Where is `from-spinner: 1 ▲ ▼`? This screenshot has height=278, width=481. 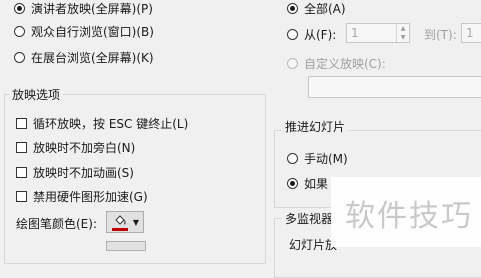 from-spinner: 1 ▲ ▼ is located at coordinates (378, 33).